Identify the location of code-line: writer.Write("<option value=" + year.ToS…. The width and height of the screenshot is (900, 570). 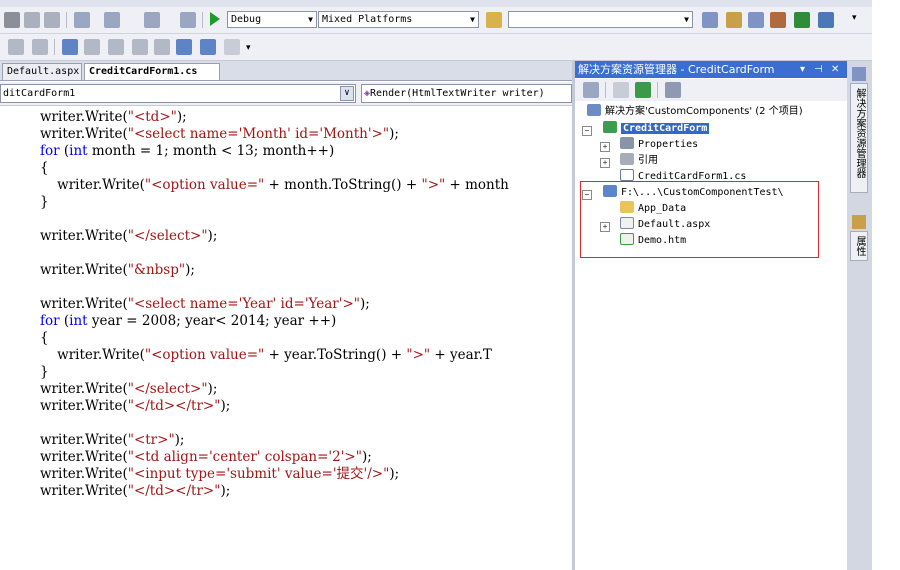
(266, 355).